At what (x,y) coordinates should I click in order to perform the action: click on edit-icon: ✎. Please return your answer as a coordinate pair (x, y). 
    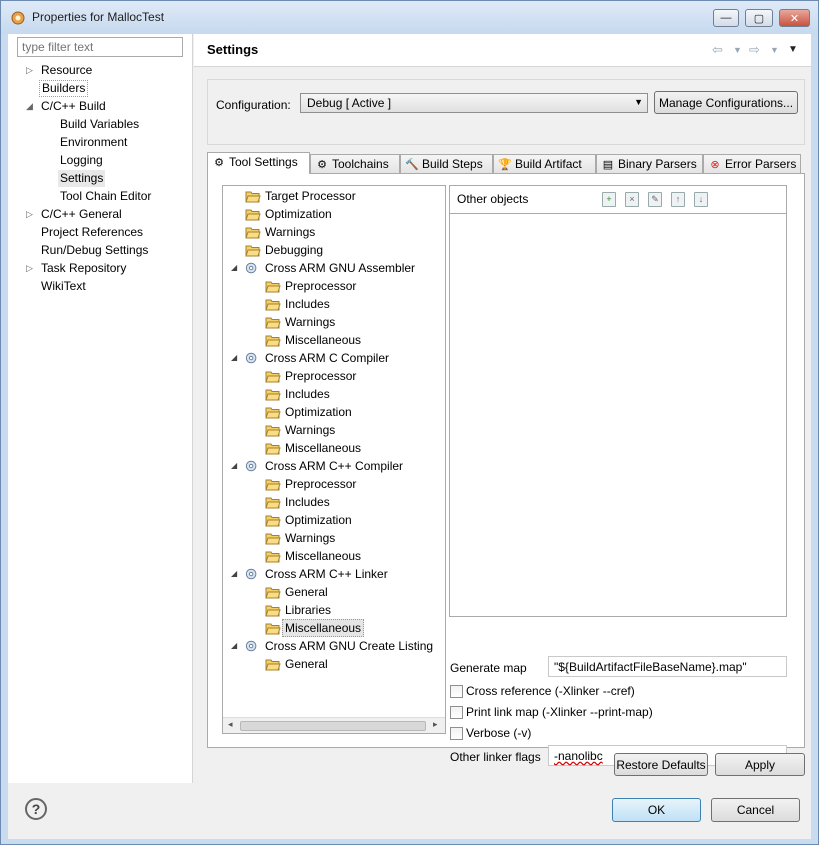
    Looking at the image, I should click on (655, 199).